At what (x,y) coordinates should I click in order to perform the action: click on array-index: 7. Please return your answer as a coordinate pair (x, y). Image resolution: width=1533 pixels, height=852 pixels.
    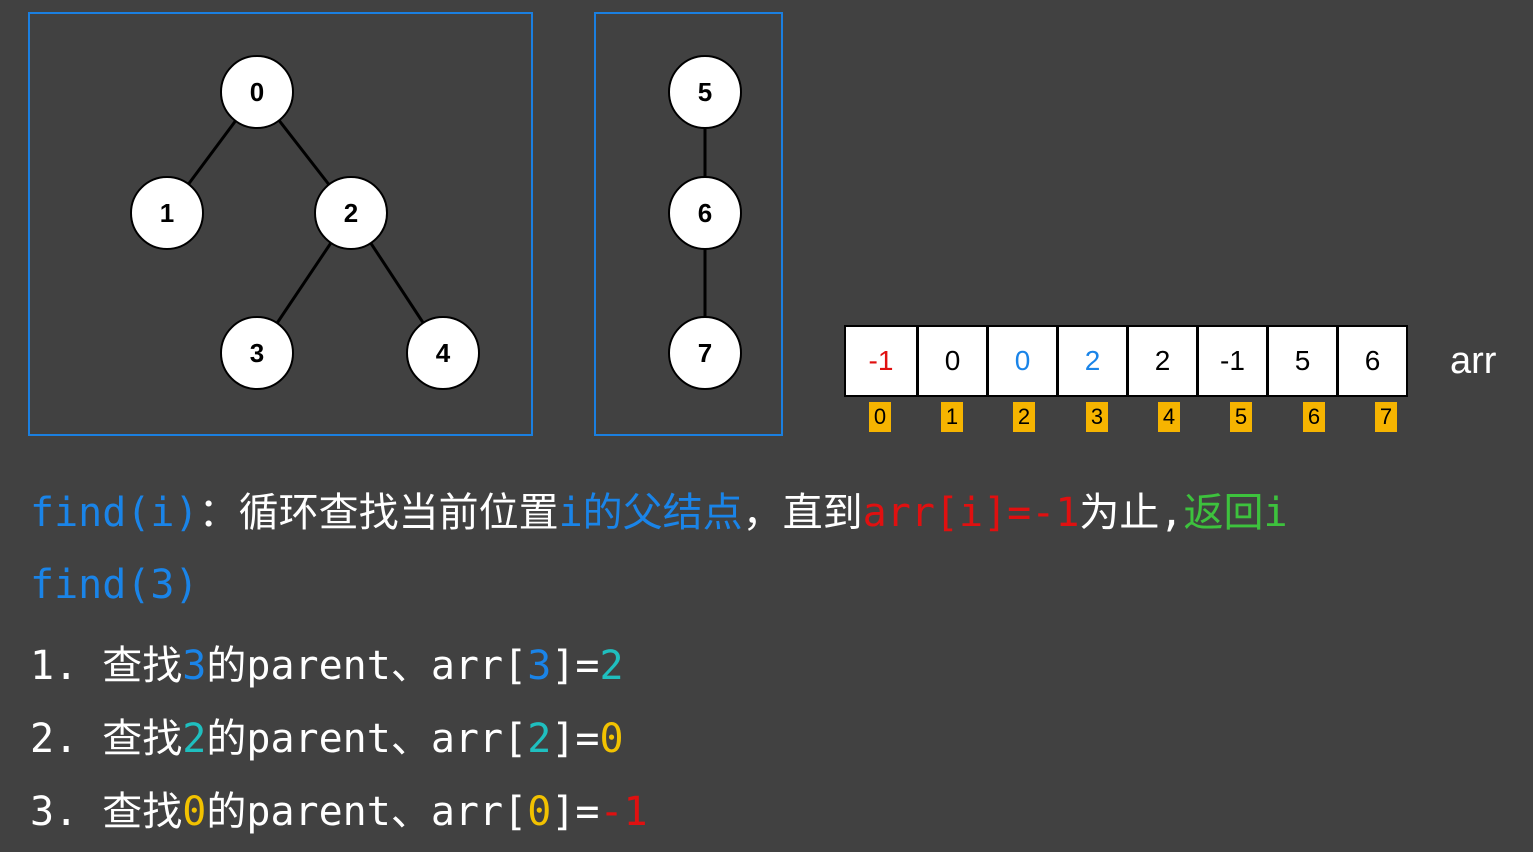
    Looking at the image, I should click on (1386, 417).